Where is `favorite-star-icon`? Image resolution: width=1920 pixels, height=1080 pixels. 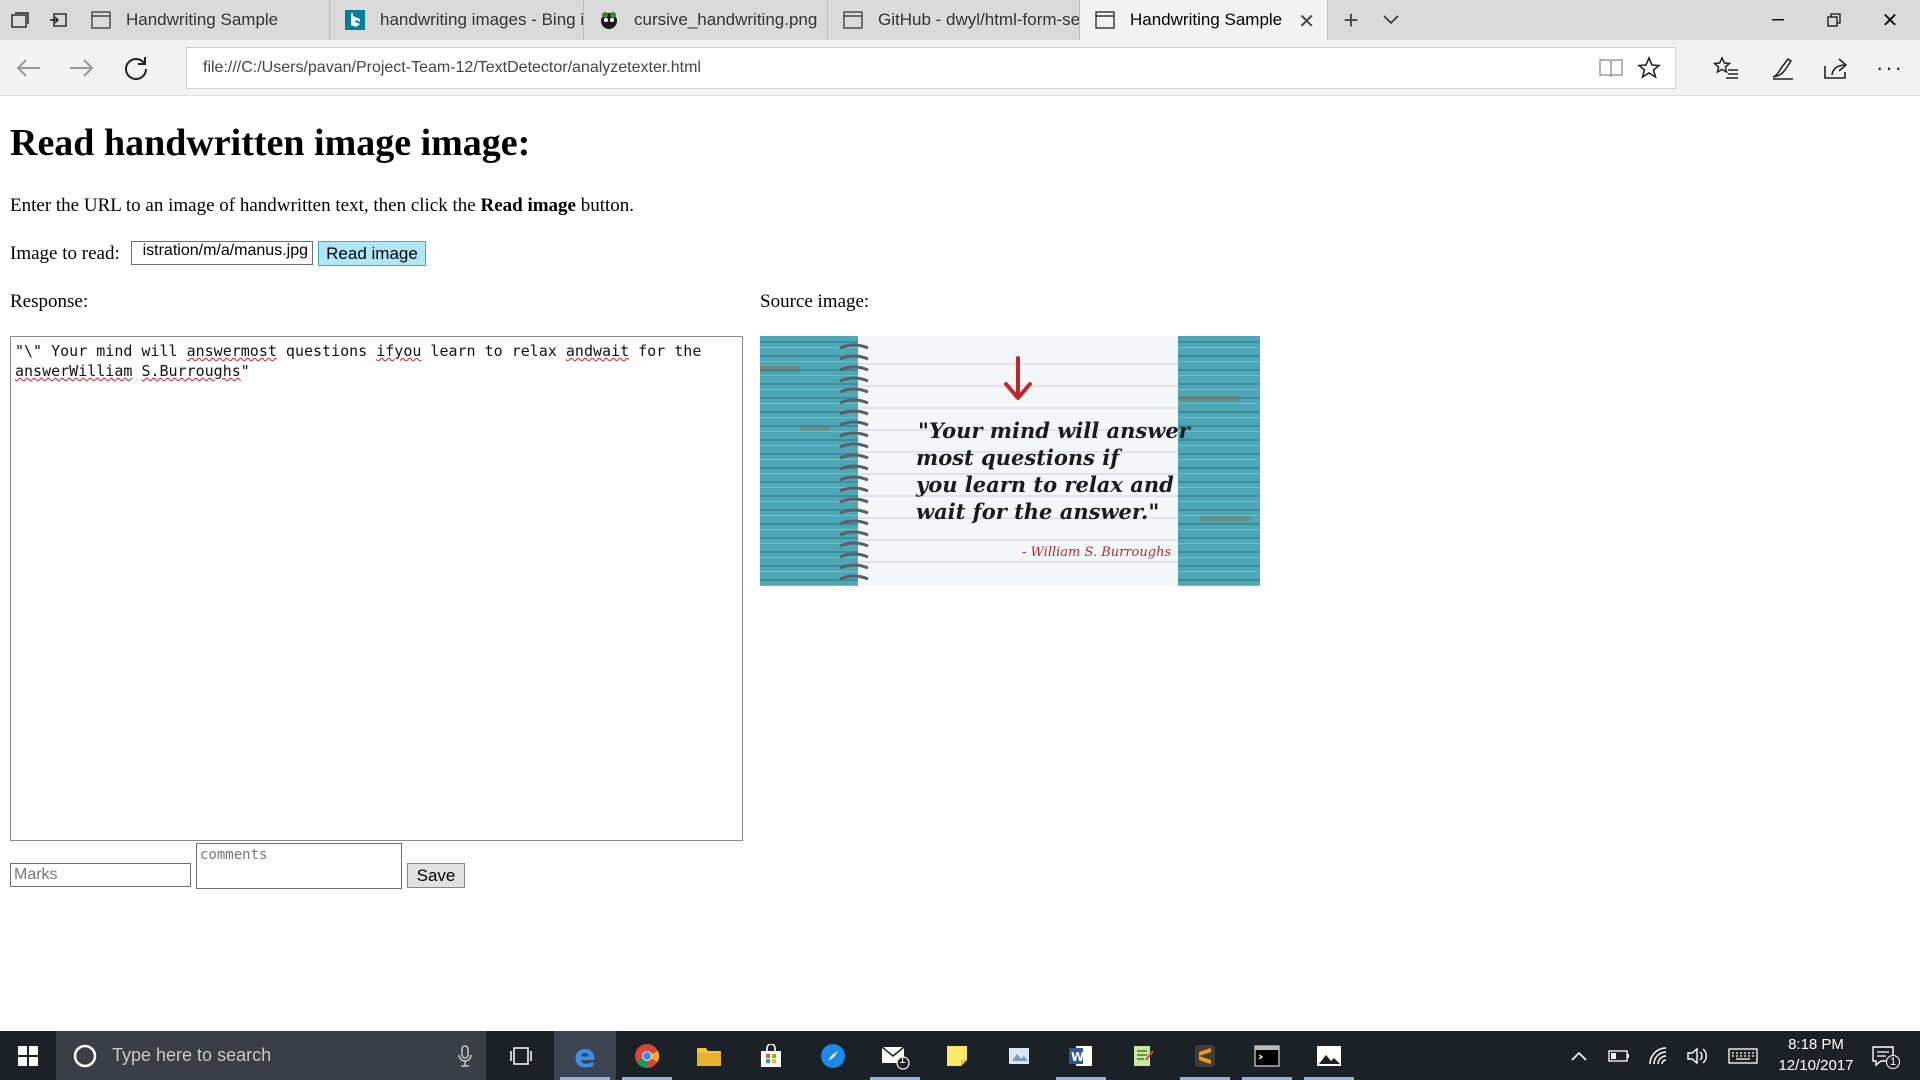 favorite-star-icon is located at coordinates (1649, 68).